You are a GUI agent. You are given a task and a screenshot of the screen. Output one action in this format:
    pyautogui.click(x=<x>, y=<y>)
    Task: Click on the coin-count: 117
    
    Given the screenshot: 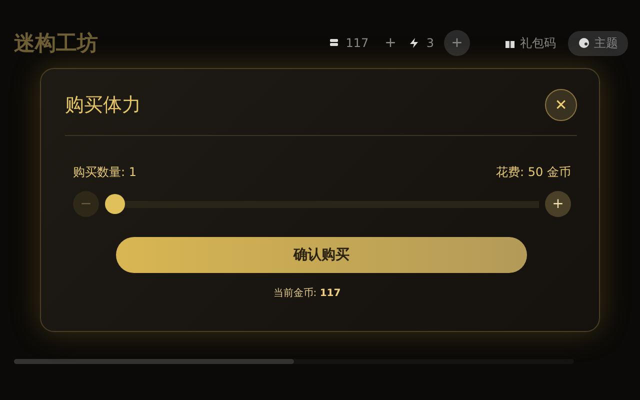 What is the action you would take?
    pyautogui.click(x=357, y=43)
    